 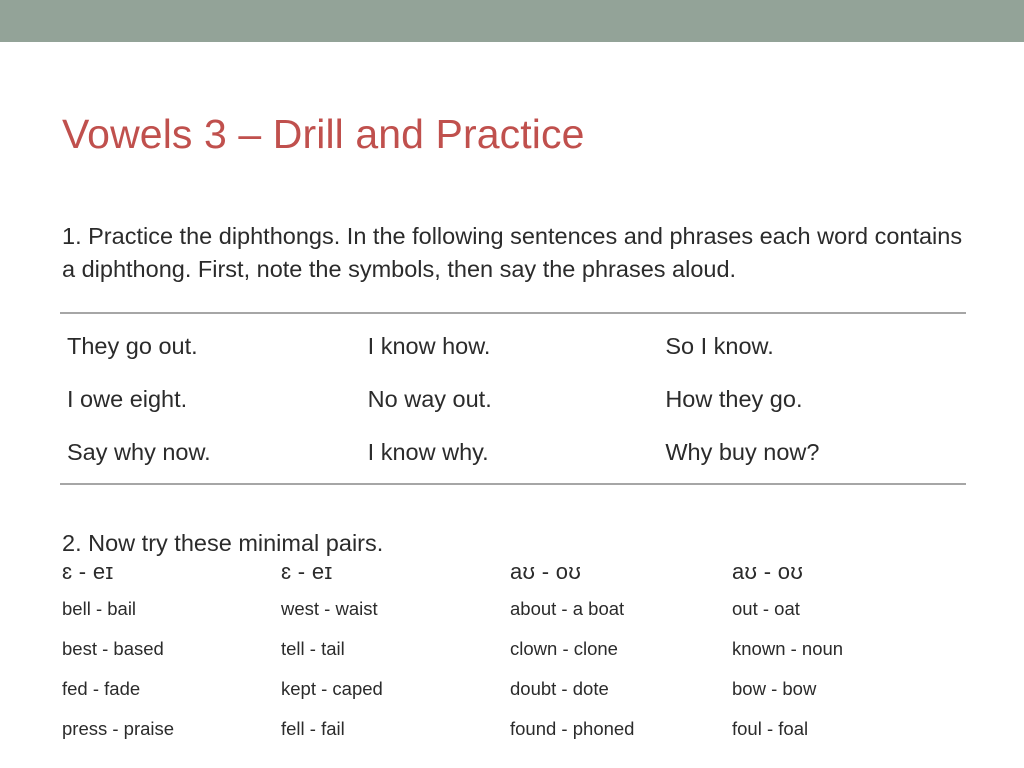 I want to click on list-item: best - based, so click(x=113, y=649).